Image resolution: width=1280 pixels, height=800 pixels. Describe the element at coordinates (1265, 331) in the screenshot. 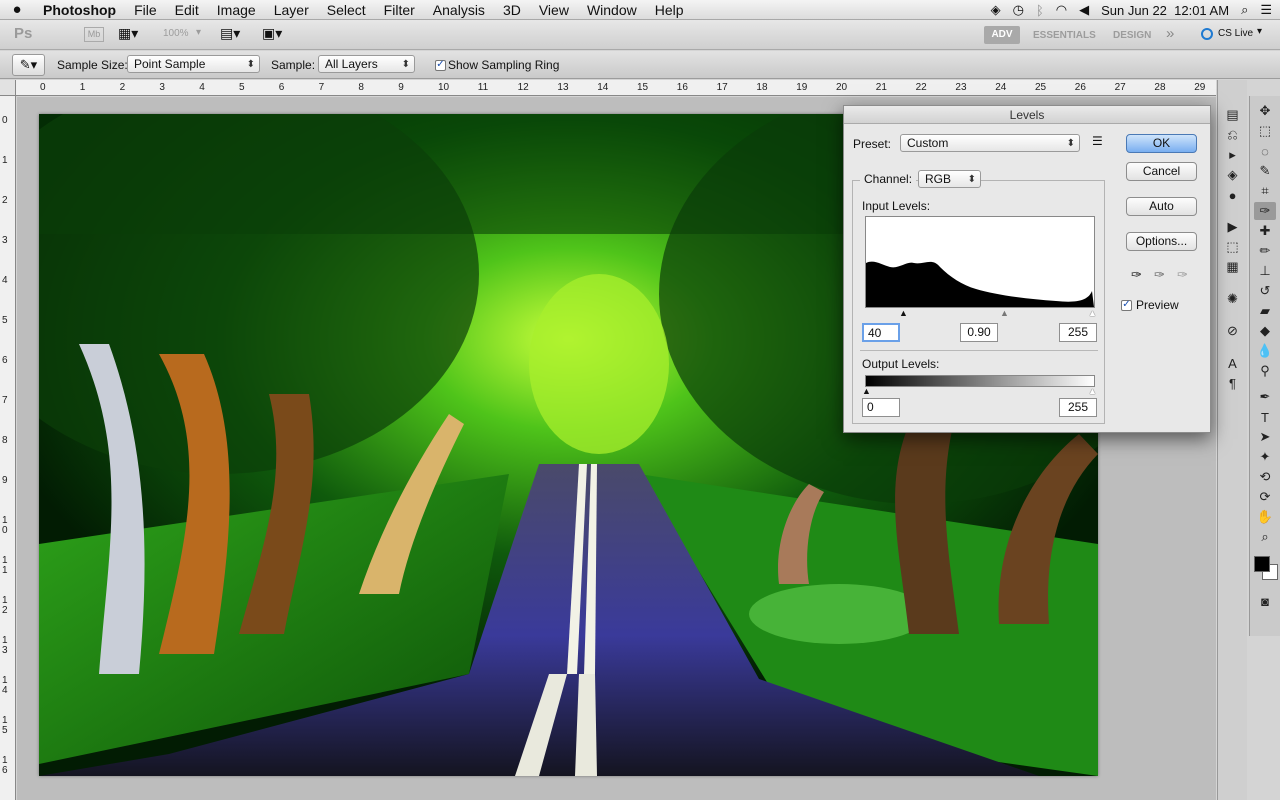

I see `paint-bucket-tool-icon: ◆` at that location.